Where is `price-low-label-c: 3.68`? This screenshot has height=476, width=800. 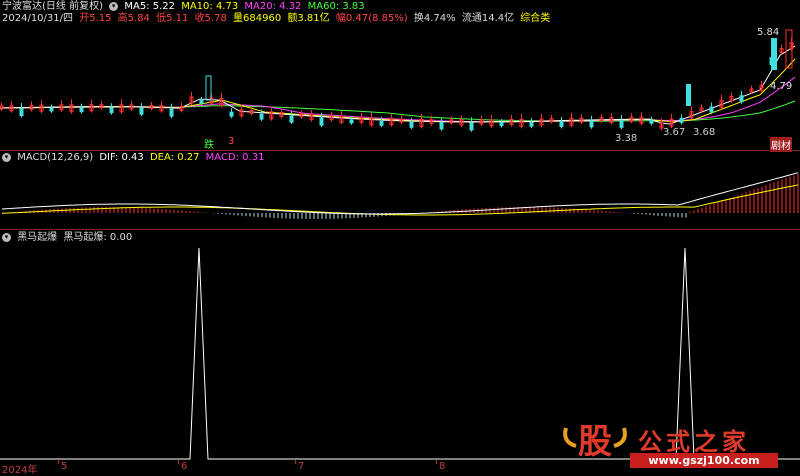 price-low-label-c: 3.68 is located at coordinates (704, 132).